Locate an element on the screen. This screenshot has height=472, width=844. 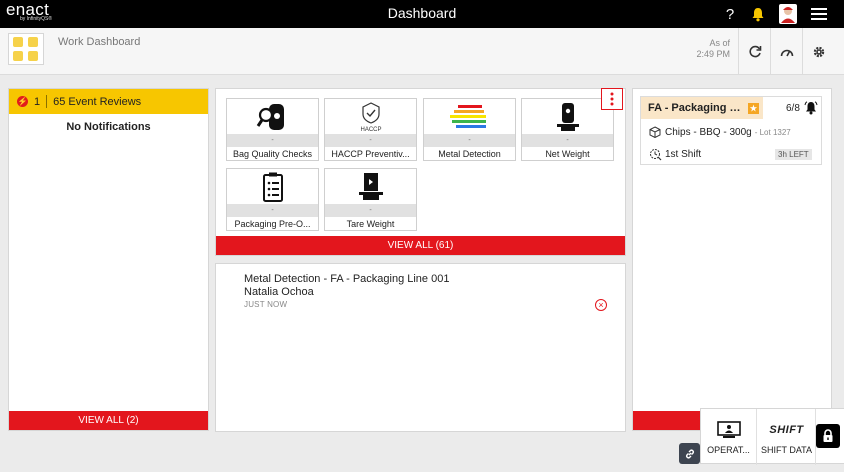
star-badge-icon: ★ is located at coordinates (753, 108).